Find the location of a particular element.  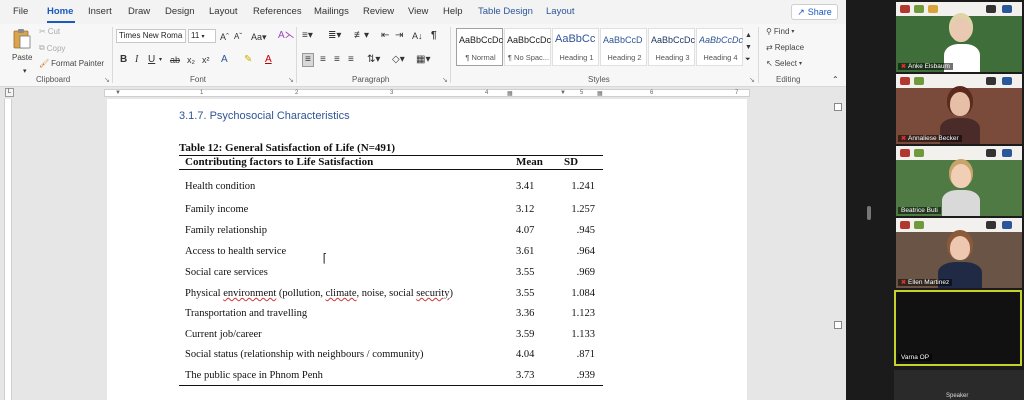

share-icon: ↗ is located at coordinates (801, 11).